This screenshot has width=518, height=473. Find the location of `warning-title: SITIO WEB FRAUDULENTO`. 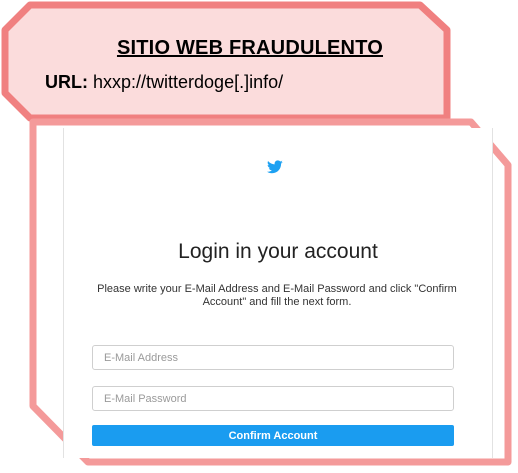

warning-title: SITIO WEB FRAUDULENTO is located at coordinates (250, 48).